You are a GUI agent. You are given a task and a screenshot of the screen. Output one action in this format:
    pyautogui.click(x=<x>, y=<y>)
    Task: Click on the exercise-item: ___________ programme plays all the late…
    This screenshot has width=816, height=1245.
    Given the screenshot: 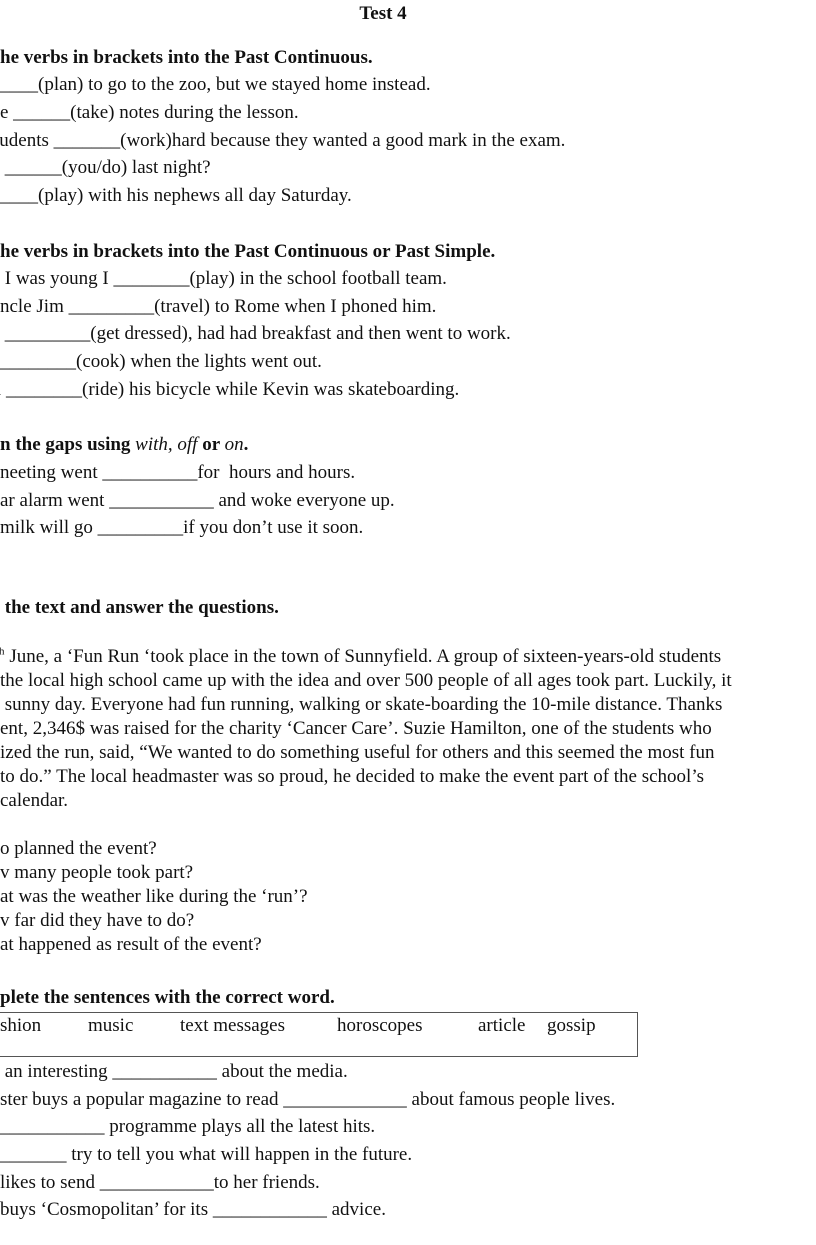 What is the action you would take?
    pyautogui.click(x=188, y=1126)
    